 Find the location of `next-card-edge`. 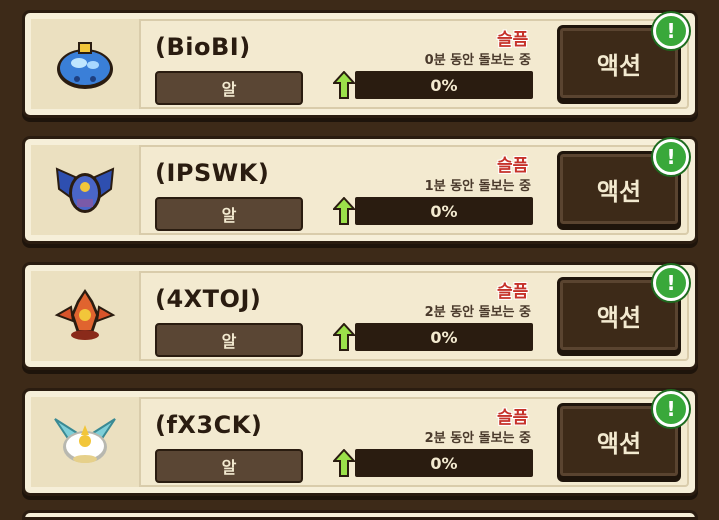

next-card-edge is located at coordinates (360, 515).